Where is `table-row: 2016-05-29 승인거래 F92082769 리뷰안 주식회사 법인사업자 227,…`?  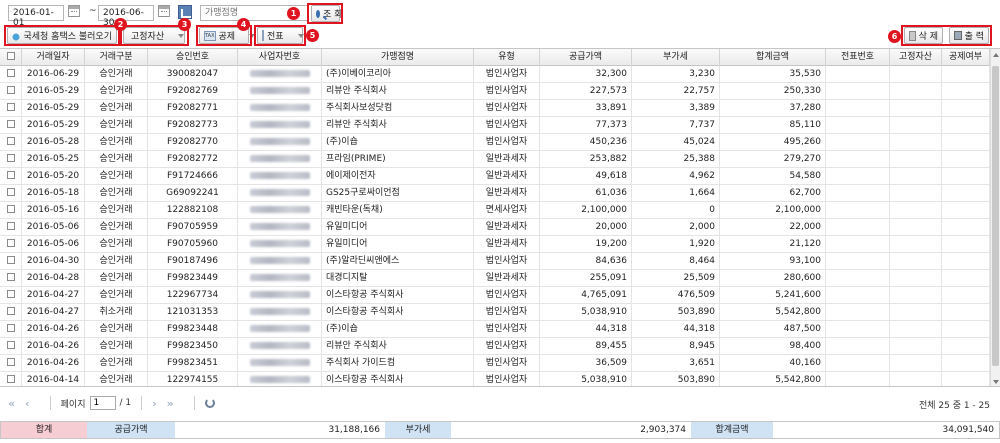 table-row: 2016-05-29 승인거래 F92082769 리뷰안 주식회사 법인사업자 227,… is located at coordinates (495, 91).